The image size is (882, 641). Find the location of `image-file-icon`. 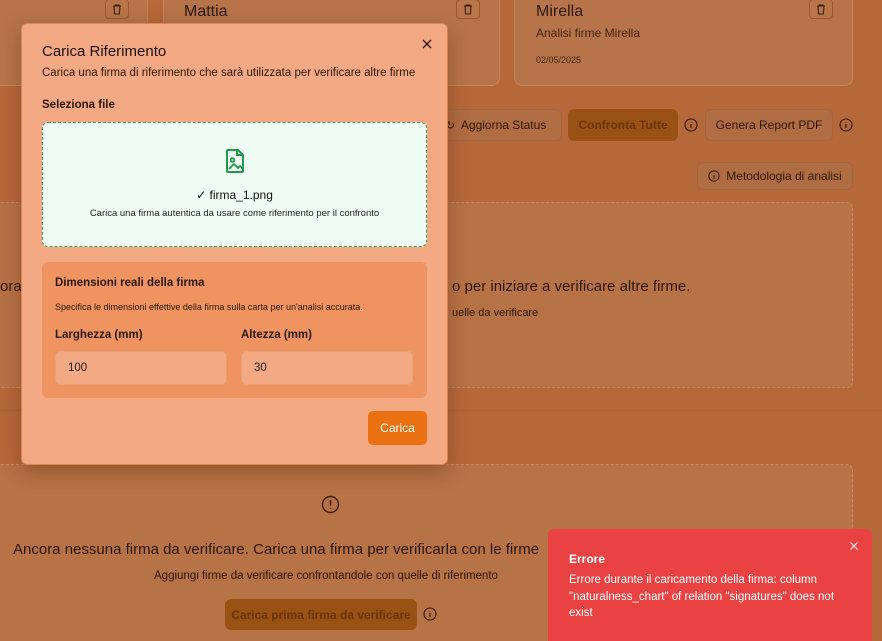

image-file-icon is located at coordinates (235, 161).